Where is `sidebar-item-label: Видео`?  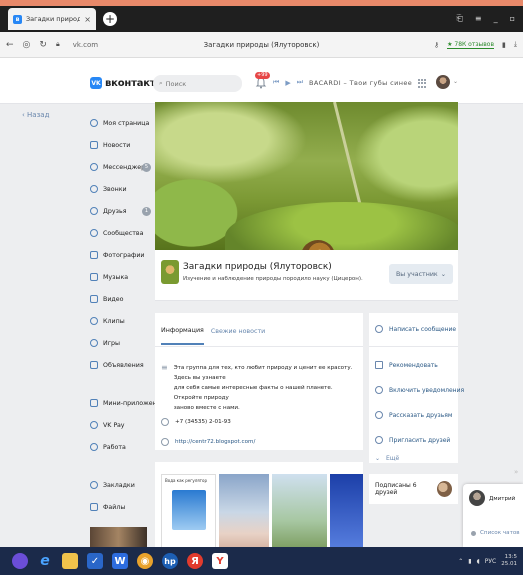
sidebar-item-label: Видео is located at coordinates (113, 299).